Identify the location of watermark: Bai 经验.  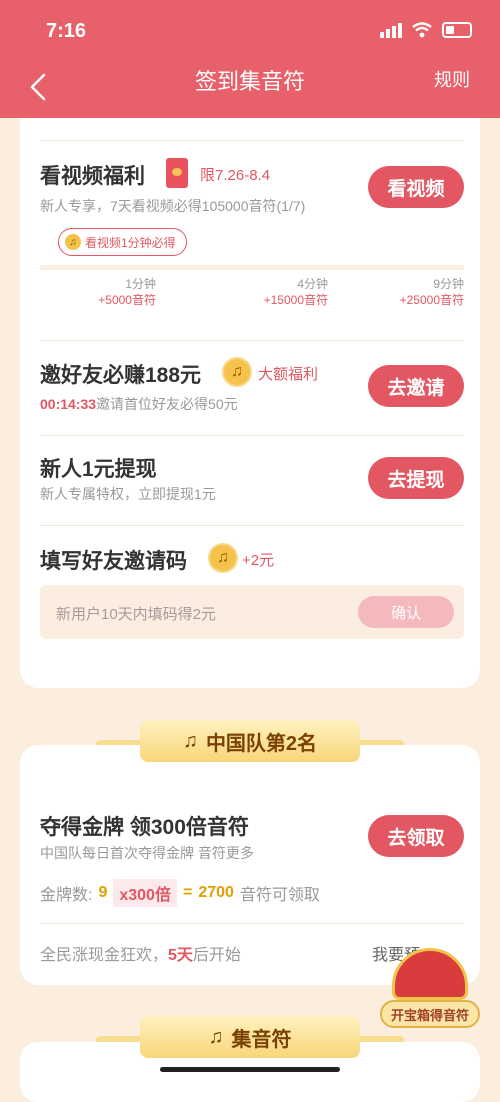
(439, 1060).